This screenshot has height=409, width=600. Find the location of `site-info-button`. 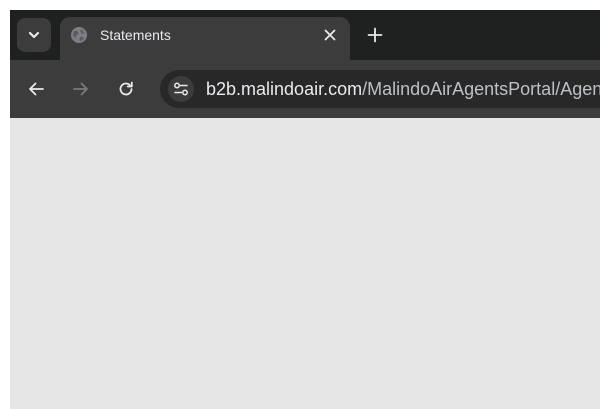

site-info-button is located at coordinates (181, 89).